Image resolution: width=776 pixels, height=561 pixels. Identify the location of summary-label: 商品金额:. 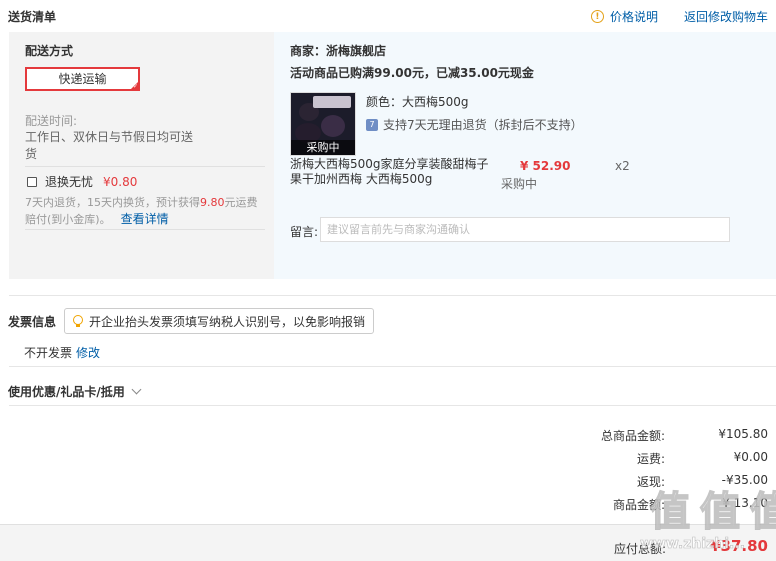
(638, 505).